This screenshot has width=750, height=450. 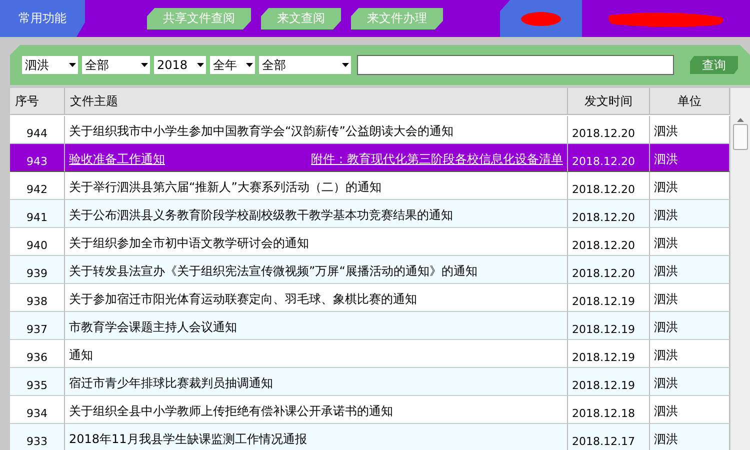 I want to click on document-link: 市教育学会课题主持人会议通知, so click(x=316, y=326).